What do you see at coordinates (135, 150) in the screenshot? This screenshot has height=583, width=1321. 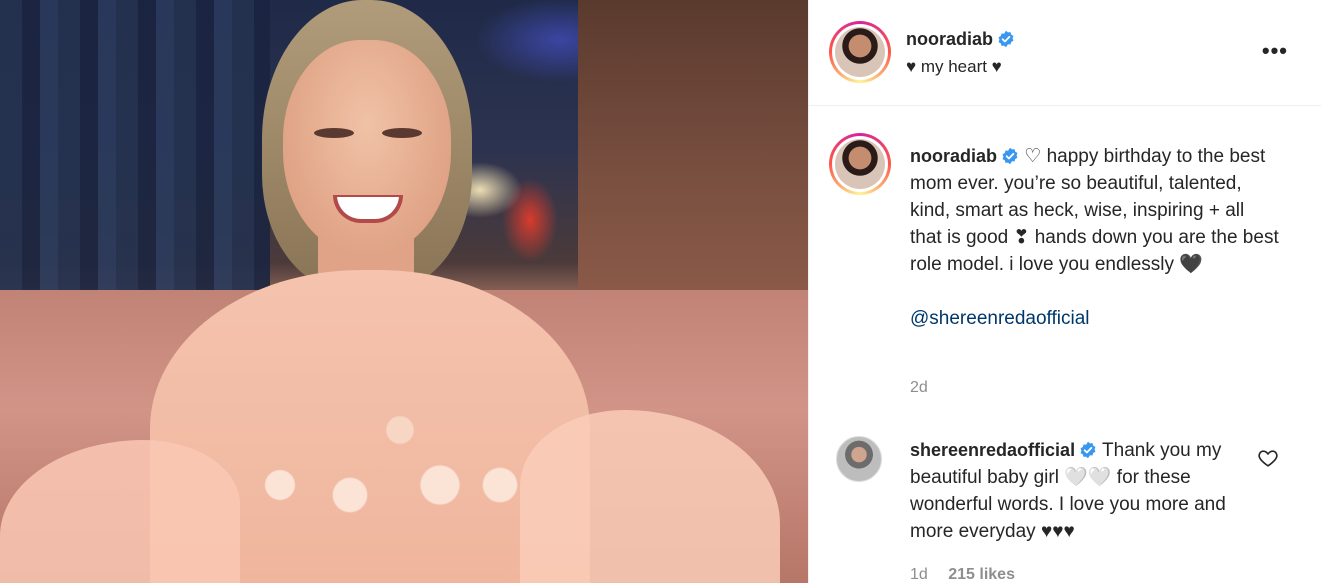 I see `photo-background-curtain` at bounding box center [135, 150].